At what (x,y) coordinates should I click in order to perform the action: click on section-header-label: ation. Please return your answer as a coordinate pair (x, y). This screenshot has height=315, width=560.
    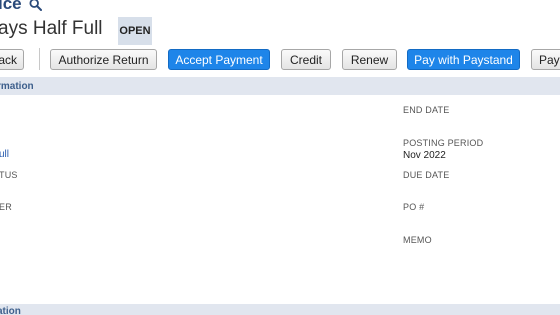
    Looking at the image, I should click on (10, 310).